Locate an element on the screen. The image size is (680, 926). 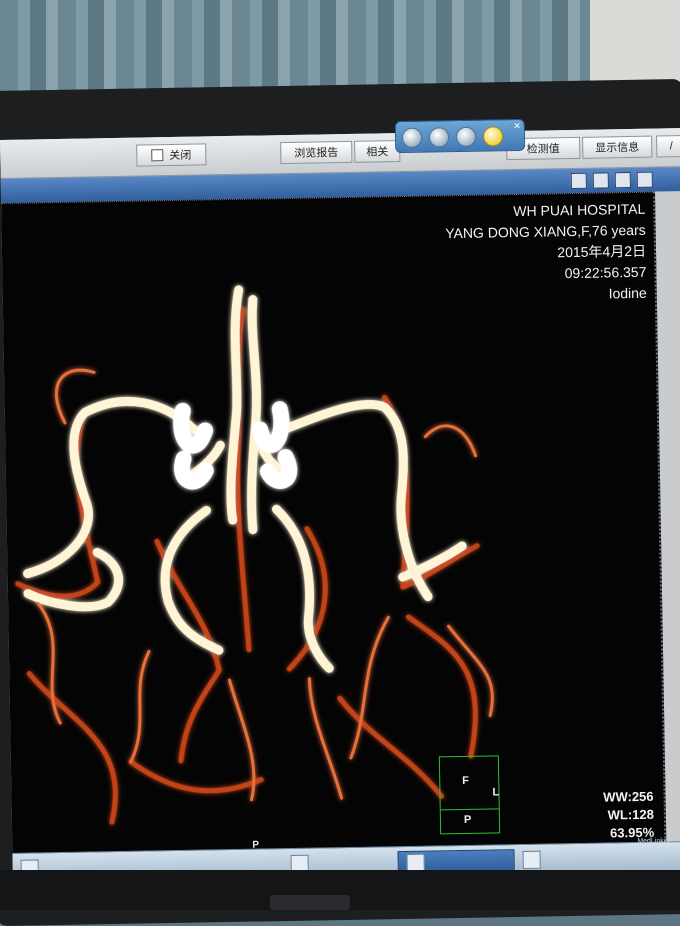
show-info-label: 显示信息 is located at coordinates (617, 148).